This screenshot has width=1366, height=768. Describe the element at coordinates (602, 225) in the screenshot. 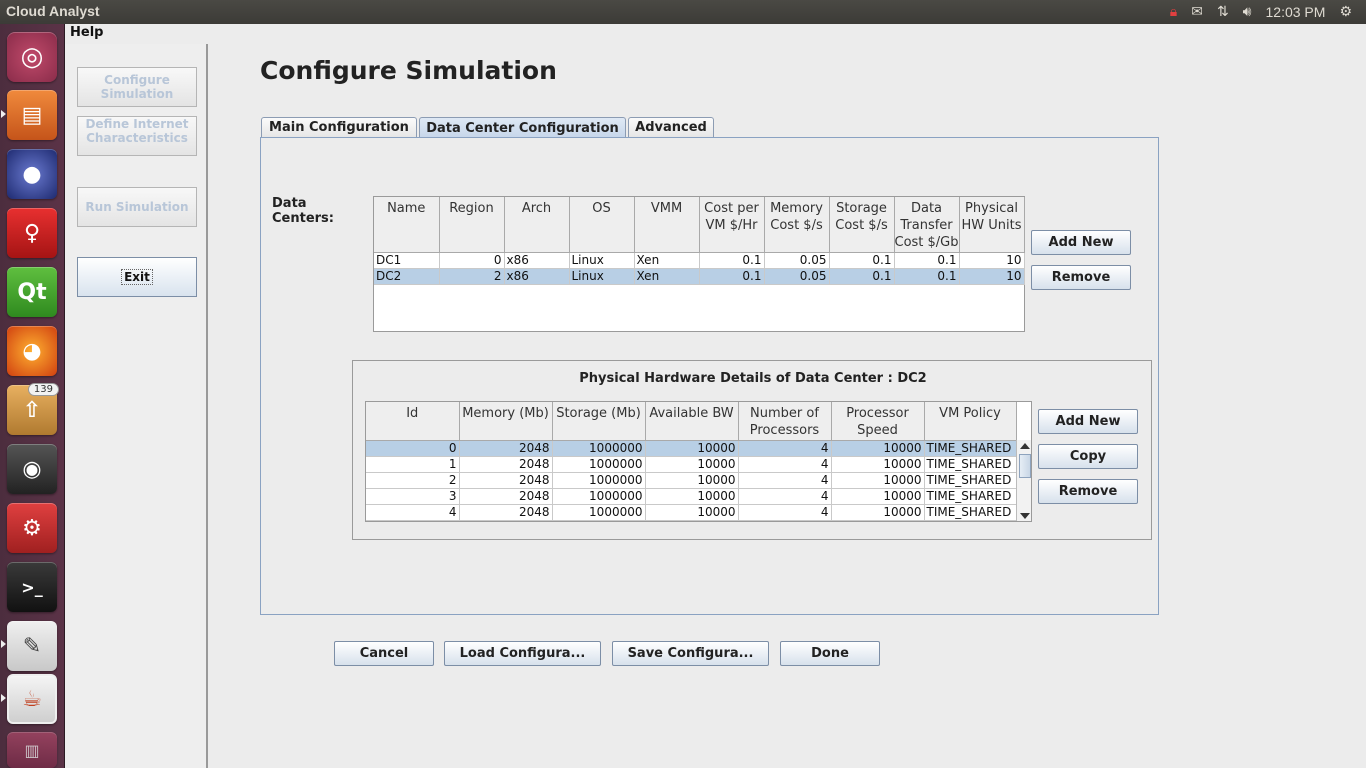

I see `dc-header-3: OS` at that location.